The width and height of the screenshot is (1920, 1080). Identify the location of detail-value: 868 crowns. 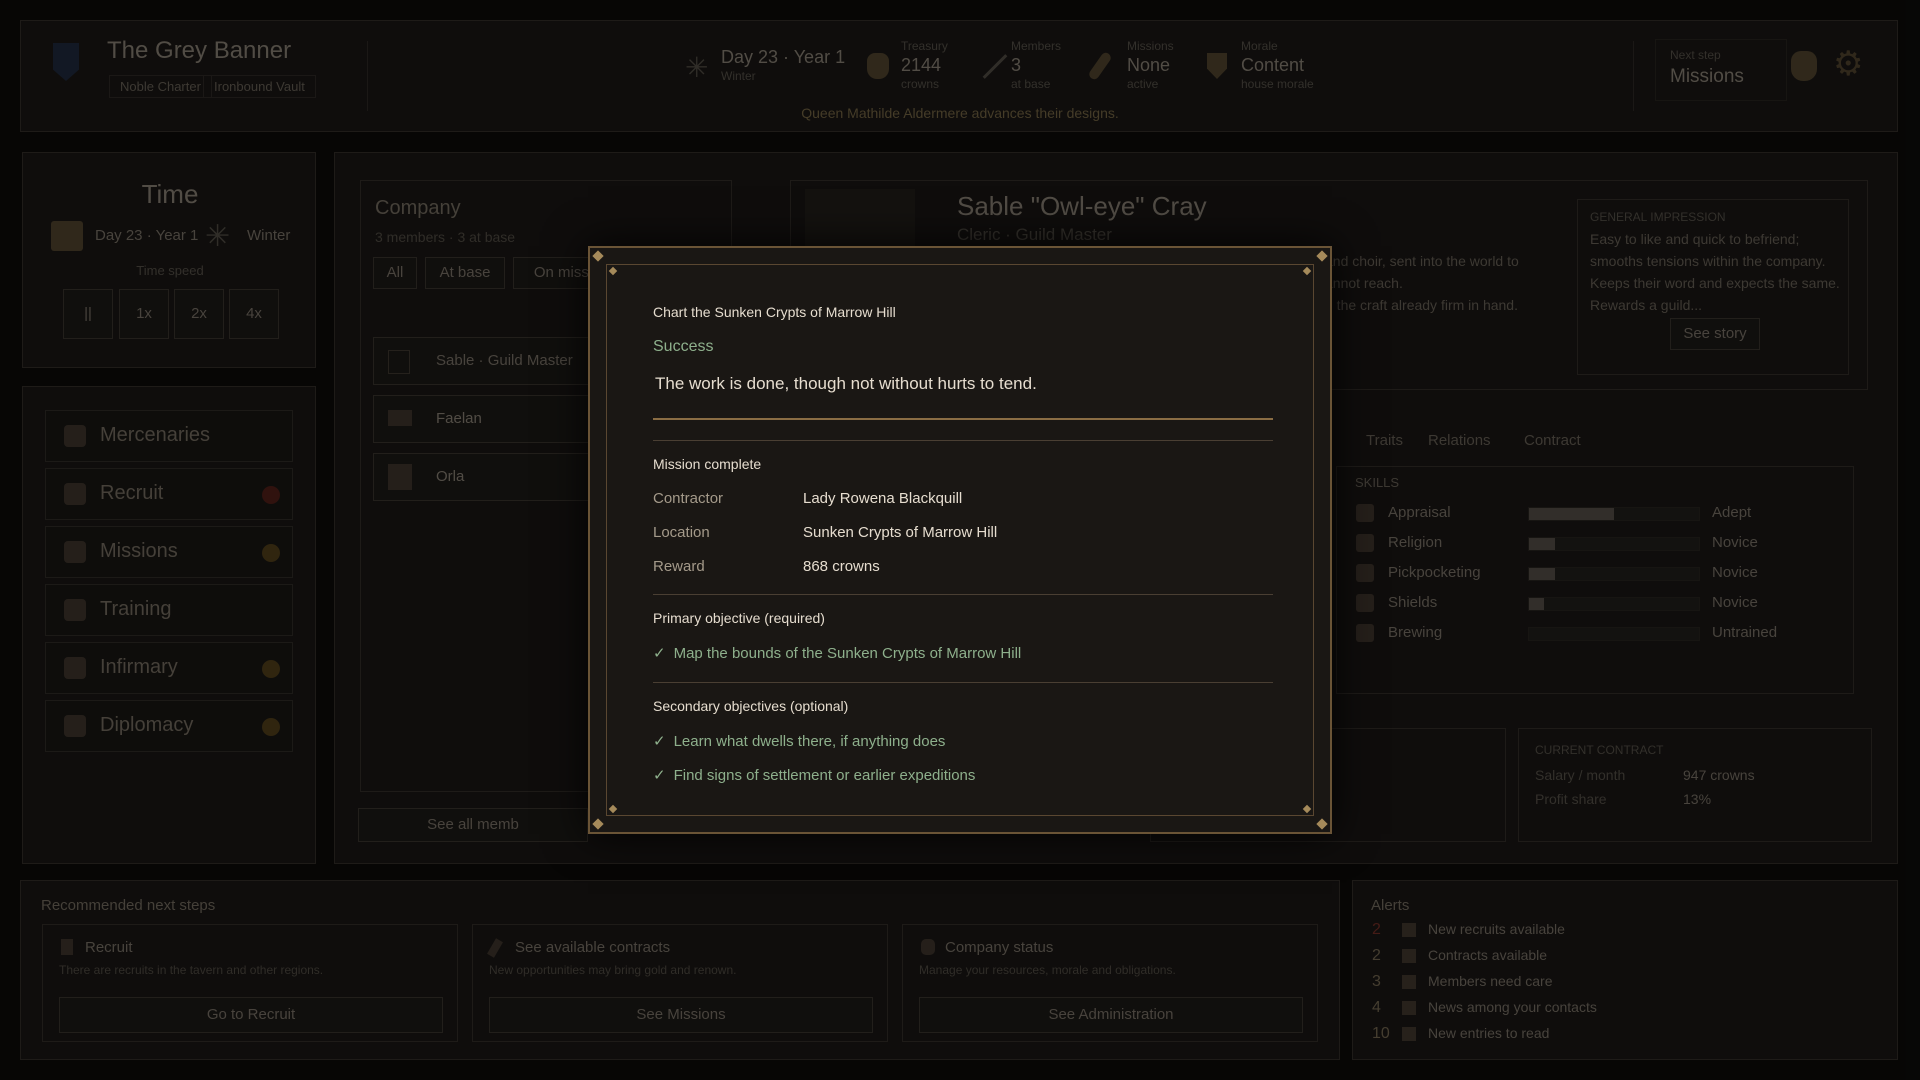
(841, 566).